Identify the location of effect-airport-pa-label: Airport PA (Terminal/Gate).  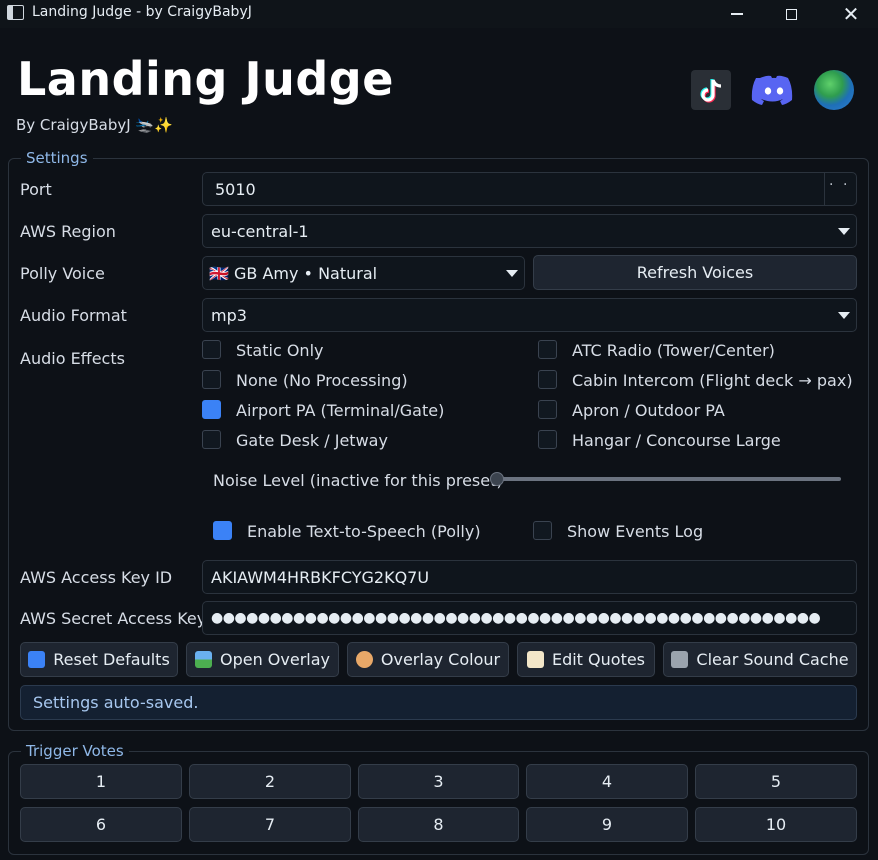
(340, 410).